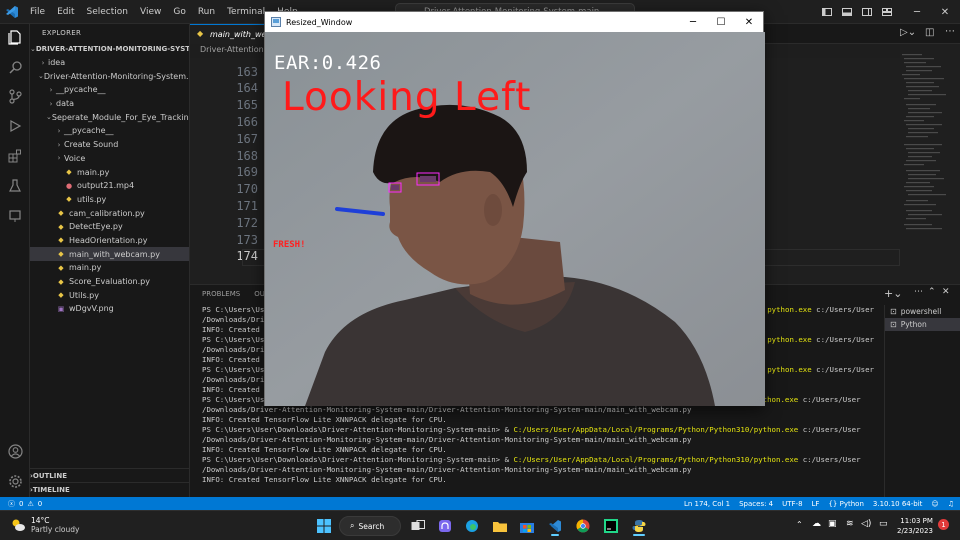  What do you see at coordinates (109, 159) in the screenshot?
I see `explorer-item: › Voice` at bounding box center [109, 159].